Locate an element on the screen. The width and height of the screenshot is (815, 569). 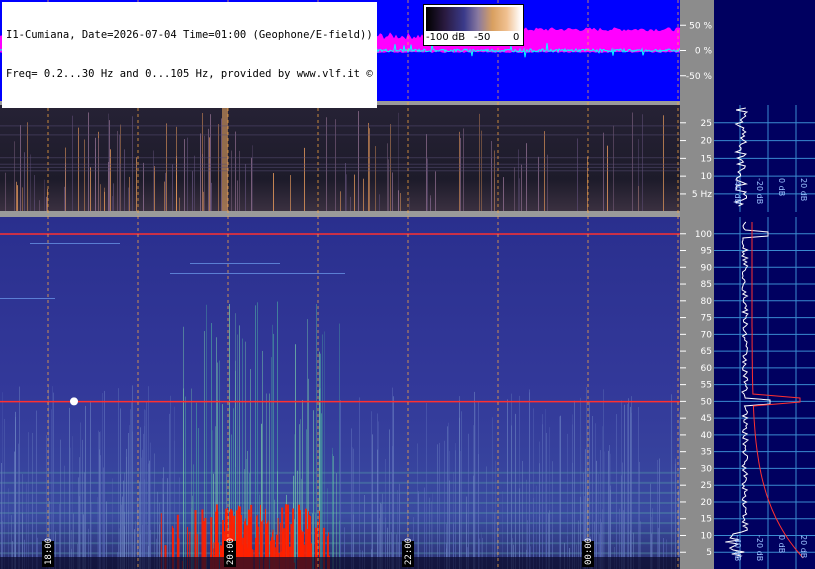
profile-db-label: 0 dB is located at coordinates (781, 187).